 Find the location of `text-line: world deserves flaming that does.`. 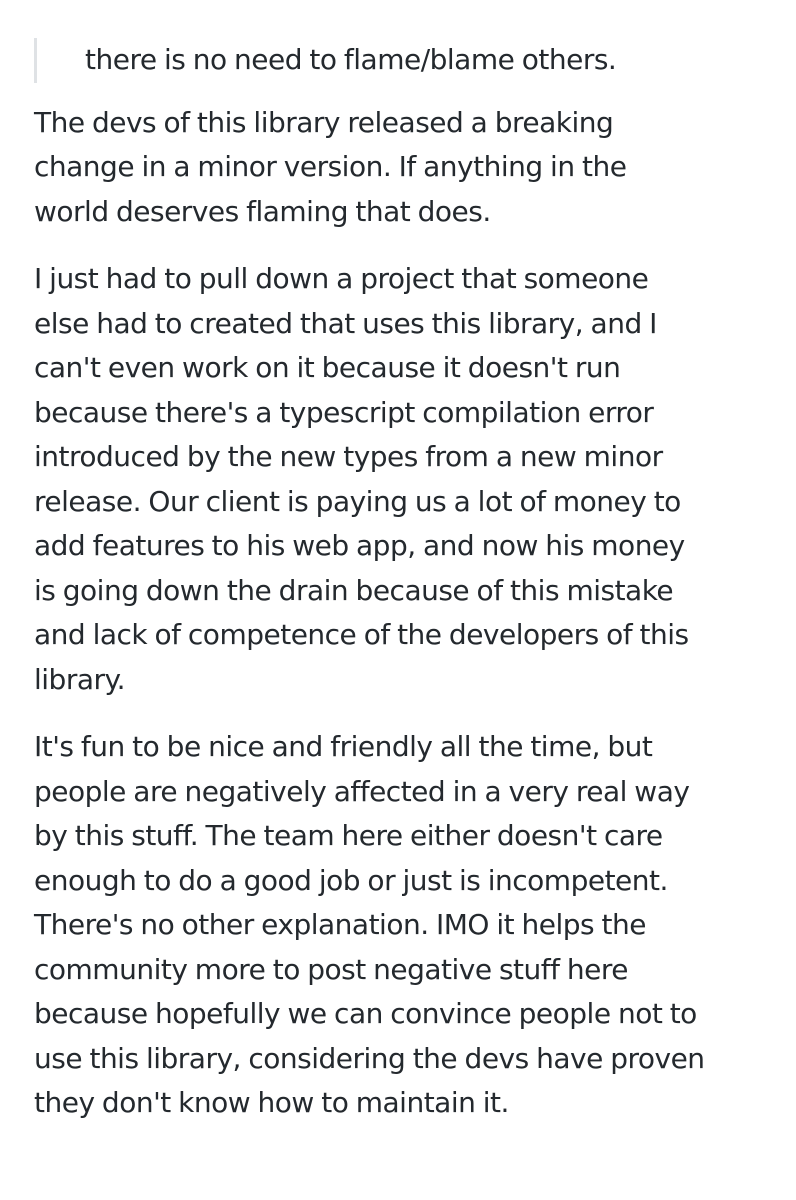

text-line: world deserves flaming that does. is located at coordinates (262, 211).